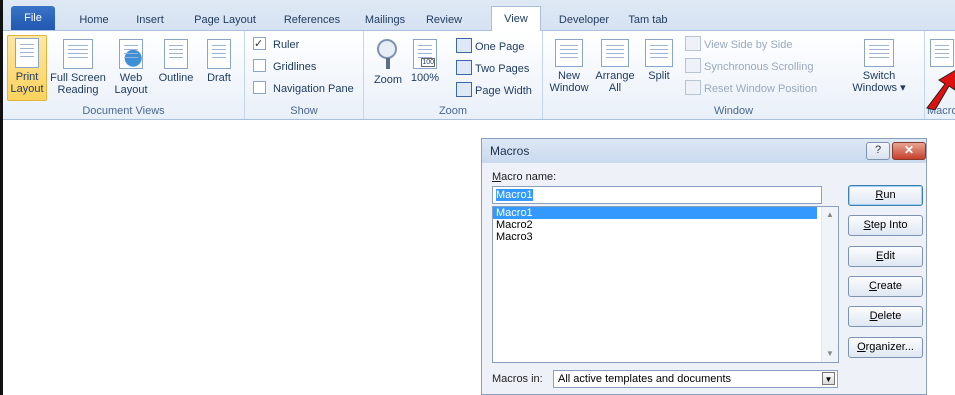 The image size is (955, 395). I want to click on outline-button: Outline, so click(176, 59).